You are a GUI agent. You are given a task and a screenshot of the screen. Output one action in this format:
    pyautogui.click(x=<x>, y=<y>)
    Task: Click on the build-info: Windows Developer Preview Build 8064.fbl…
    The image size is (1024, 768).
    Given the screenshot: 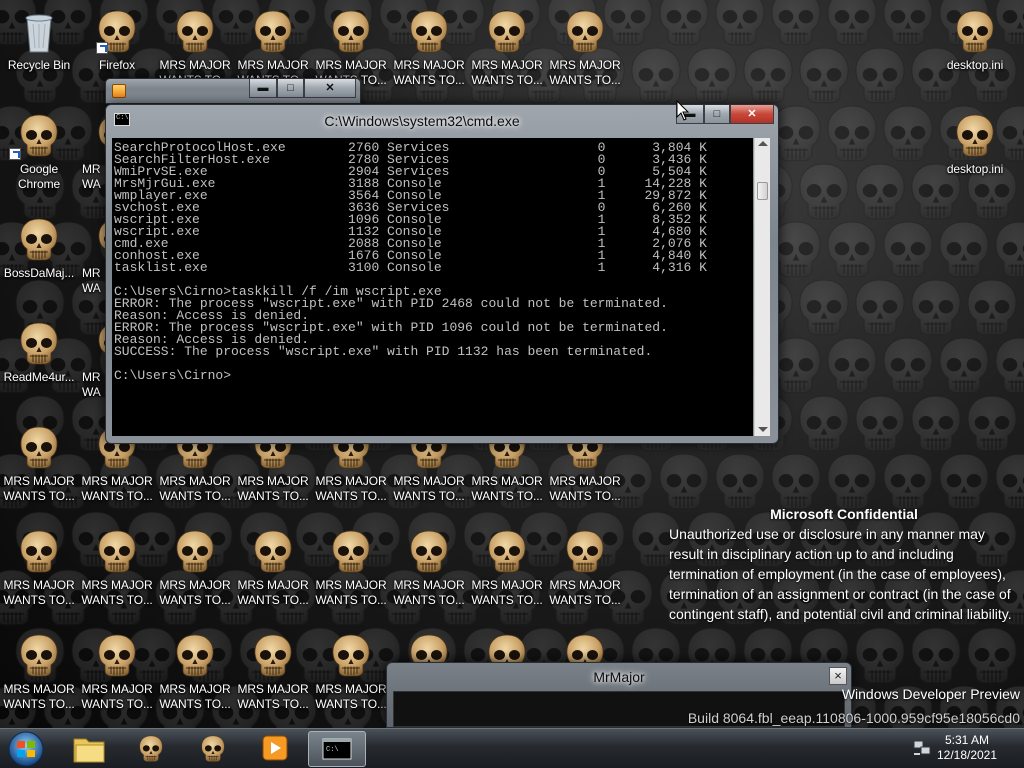 What is the action you would take?
    pyautogui.click(x=840, y=706)
    